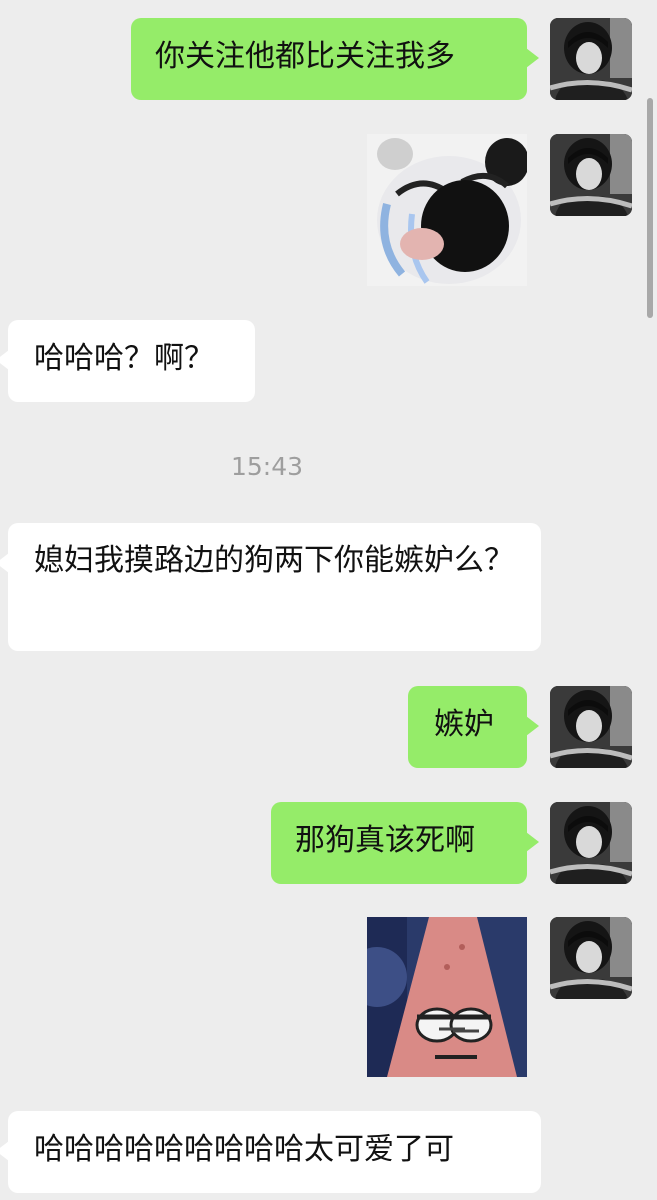  What do you see at coordinates (274, 560) in the screenshot?
I see `message-text: 媳妇我摸路边的狗两下你能嫉妒么？` at bounding box center [274, 560].